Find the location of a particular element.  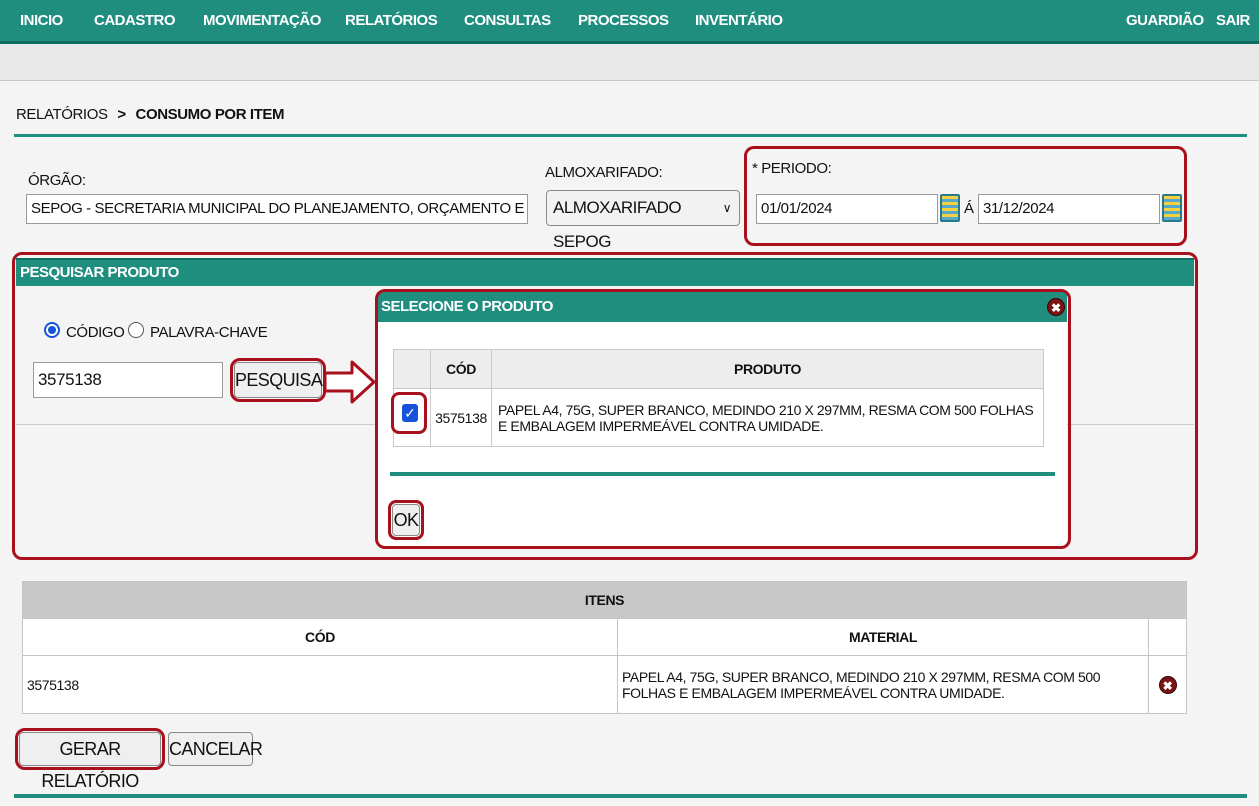

nav-relatorios: RELATÓRIOS is located at coordinates (391, 20).